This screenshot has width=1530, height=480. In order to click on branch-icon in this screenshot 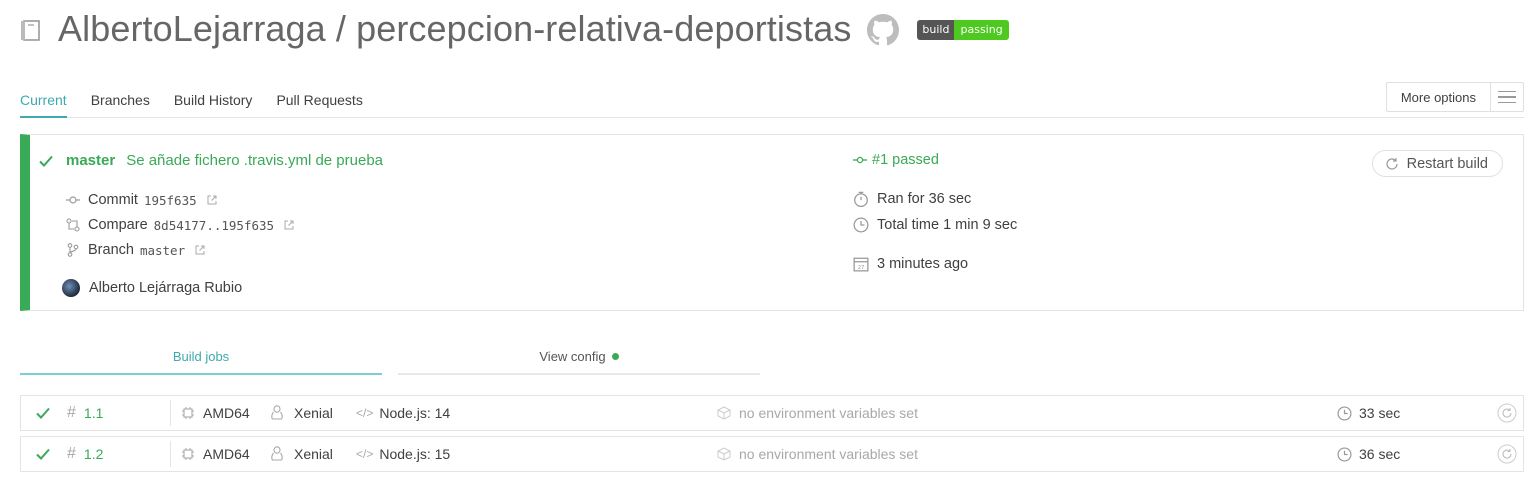, I will do `click(73, 250)`.